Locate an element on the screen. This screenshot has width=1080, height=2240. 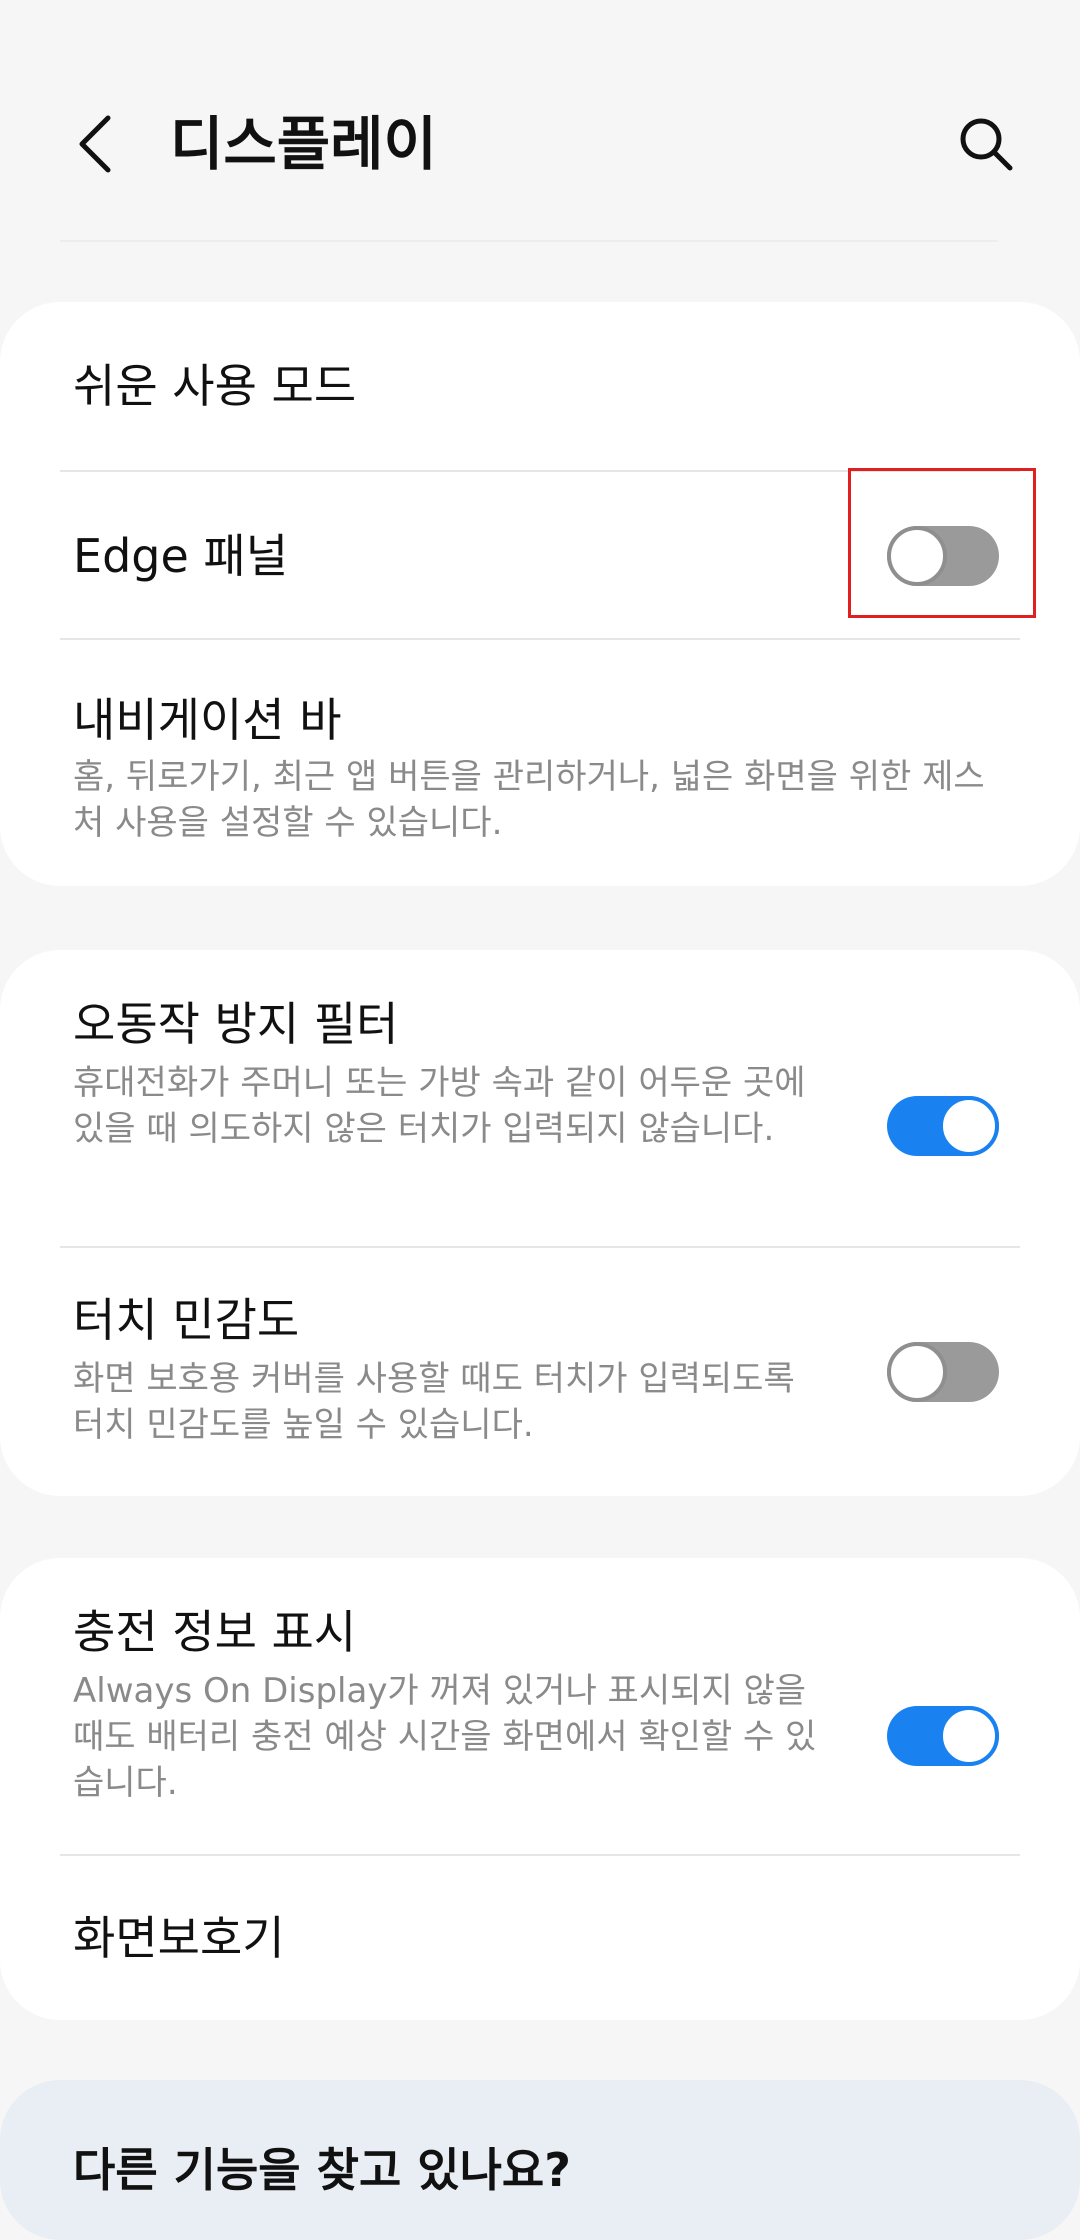
suggestion-card: 다른 기능을 찾고 있나요? is located at coordinates (540, 2160).